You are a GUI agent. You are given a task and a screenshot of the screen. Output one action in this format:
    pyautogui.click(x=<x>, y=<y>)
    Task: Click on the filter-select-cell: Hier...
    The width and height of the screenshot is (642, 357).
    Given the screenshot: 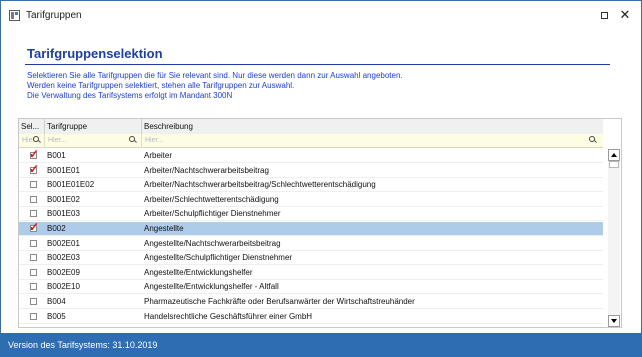 What is the action you would take?
    pyautogui.click(x=32, y=140)
    